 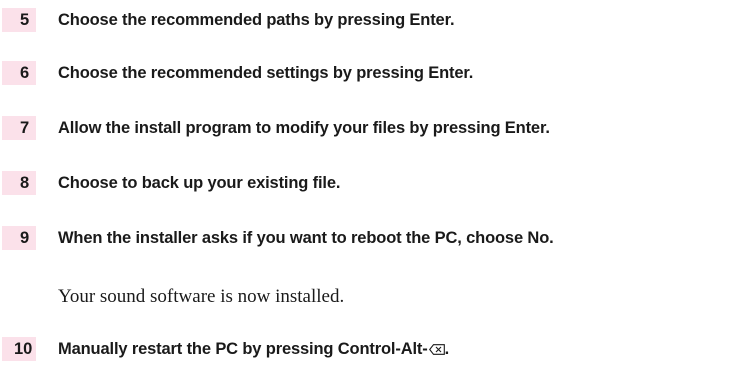 I want to click on step-number: 9, so click(x=25, y=238).